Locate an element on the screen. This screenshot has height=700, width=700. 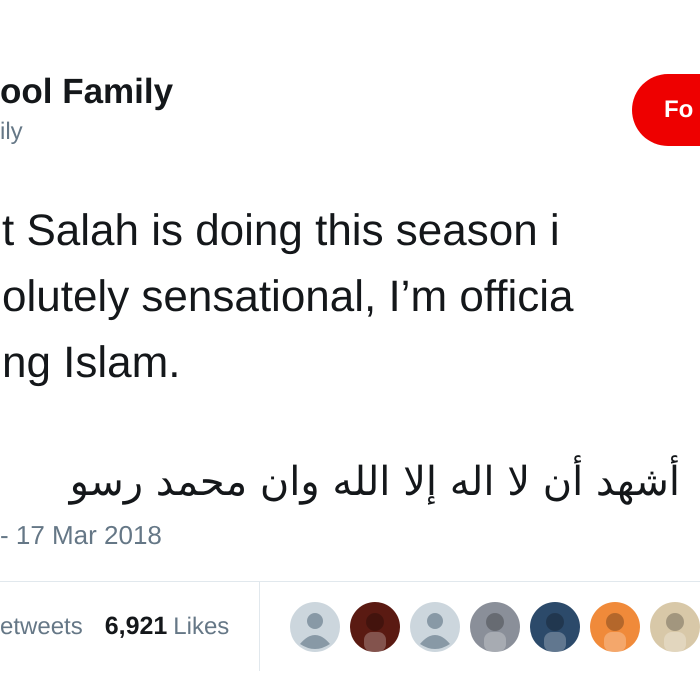
tweet-text: ng Islam. is located at coordinates (91, 363).